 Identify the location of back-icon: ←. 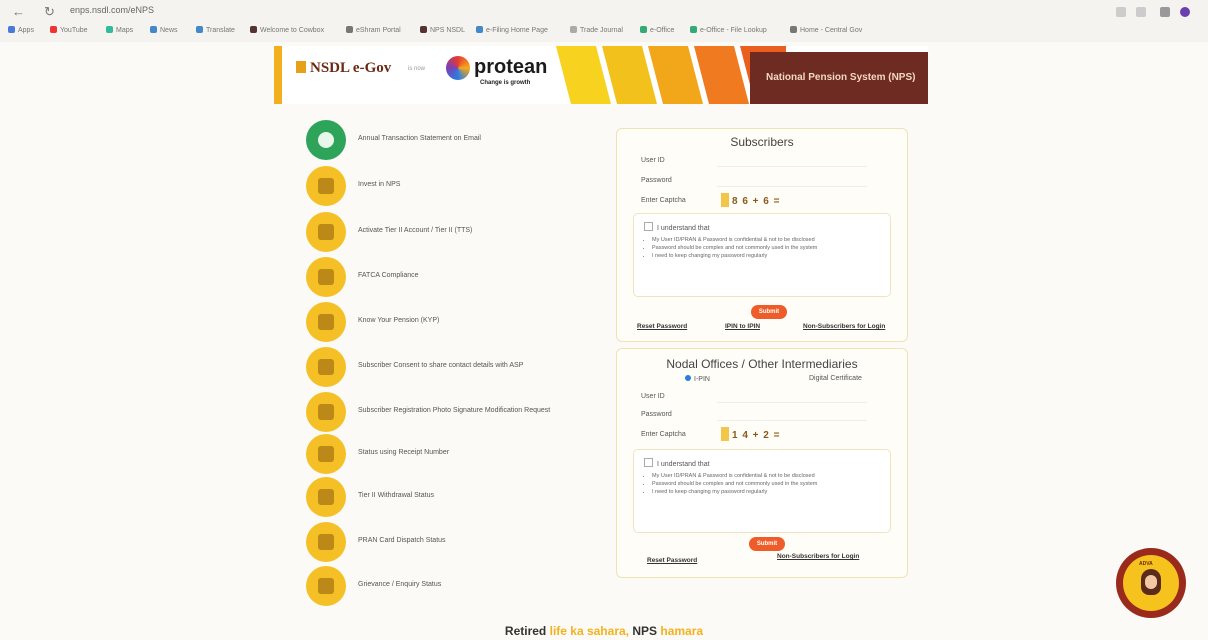
(18, 11).